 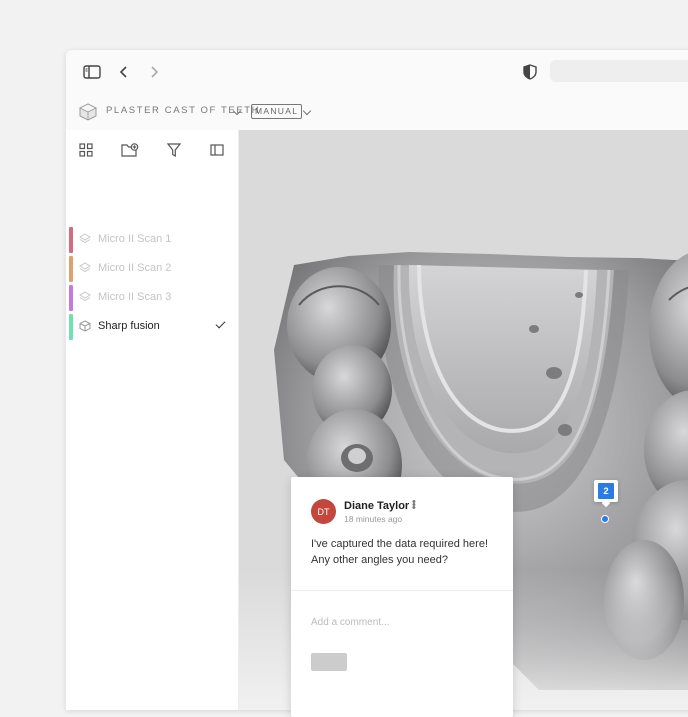 What do you see at coordinates (530, 72) in the screenshot?
I see `shield-icon` at bounding box center [530, 72].